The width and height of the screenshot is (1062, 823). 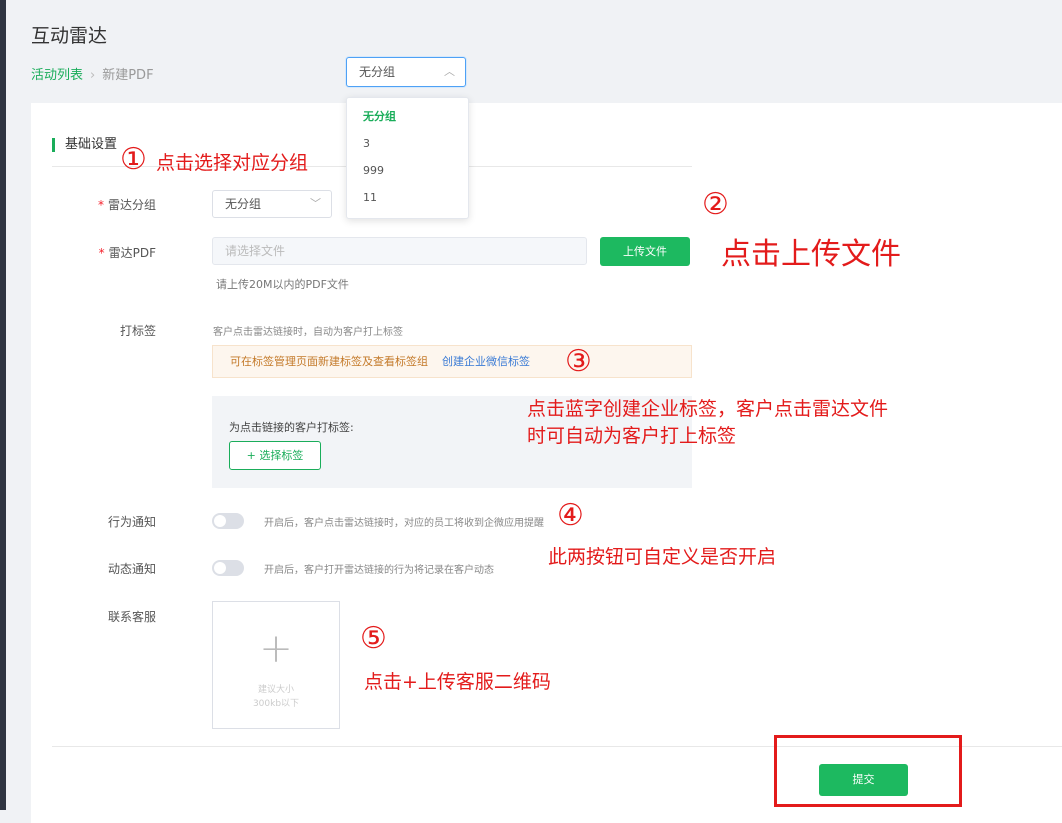 I want to click on page-title: 互动雷达, so click(x=69, y=36).